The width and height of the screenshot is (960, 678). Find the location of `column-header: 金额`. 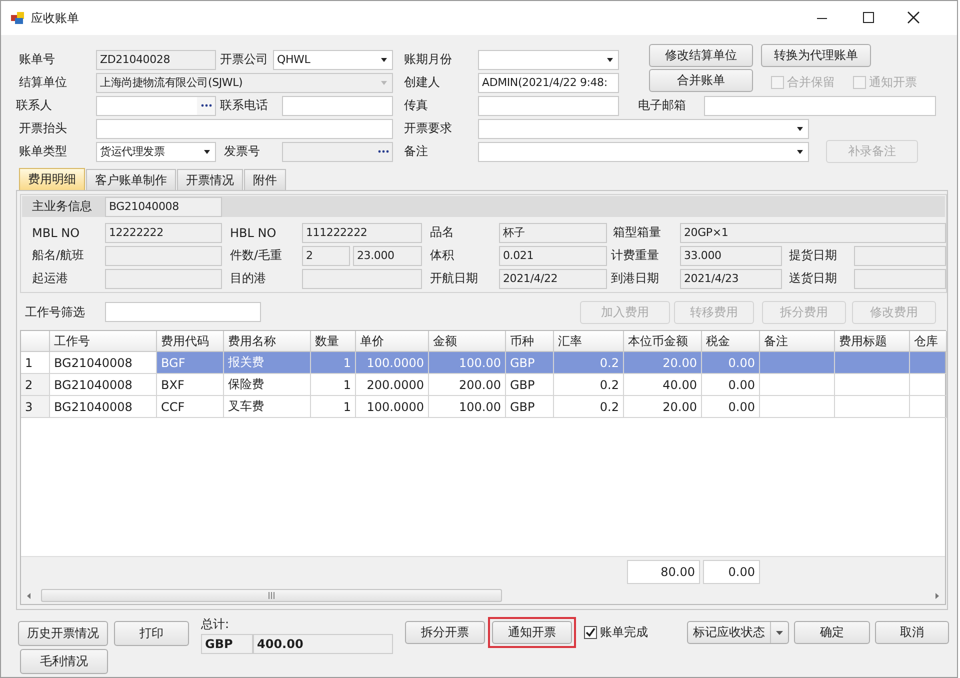

column-header: 金额 is located at coordinates (467, 341).